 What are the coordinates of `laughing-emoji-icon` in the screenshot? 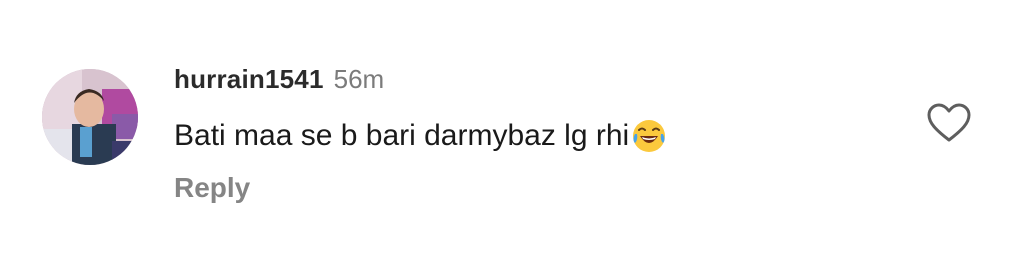 It's located at (649, 136).